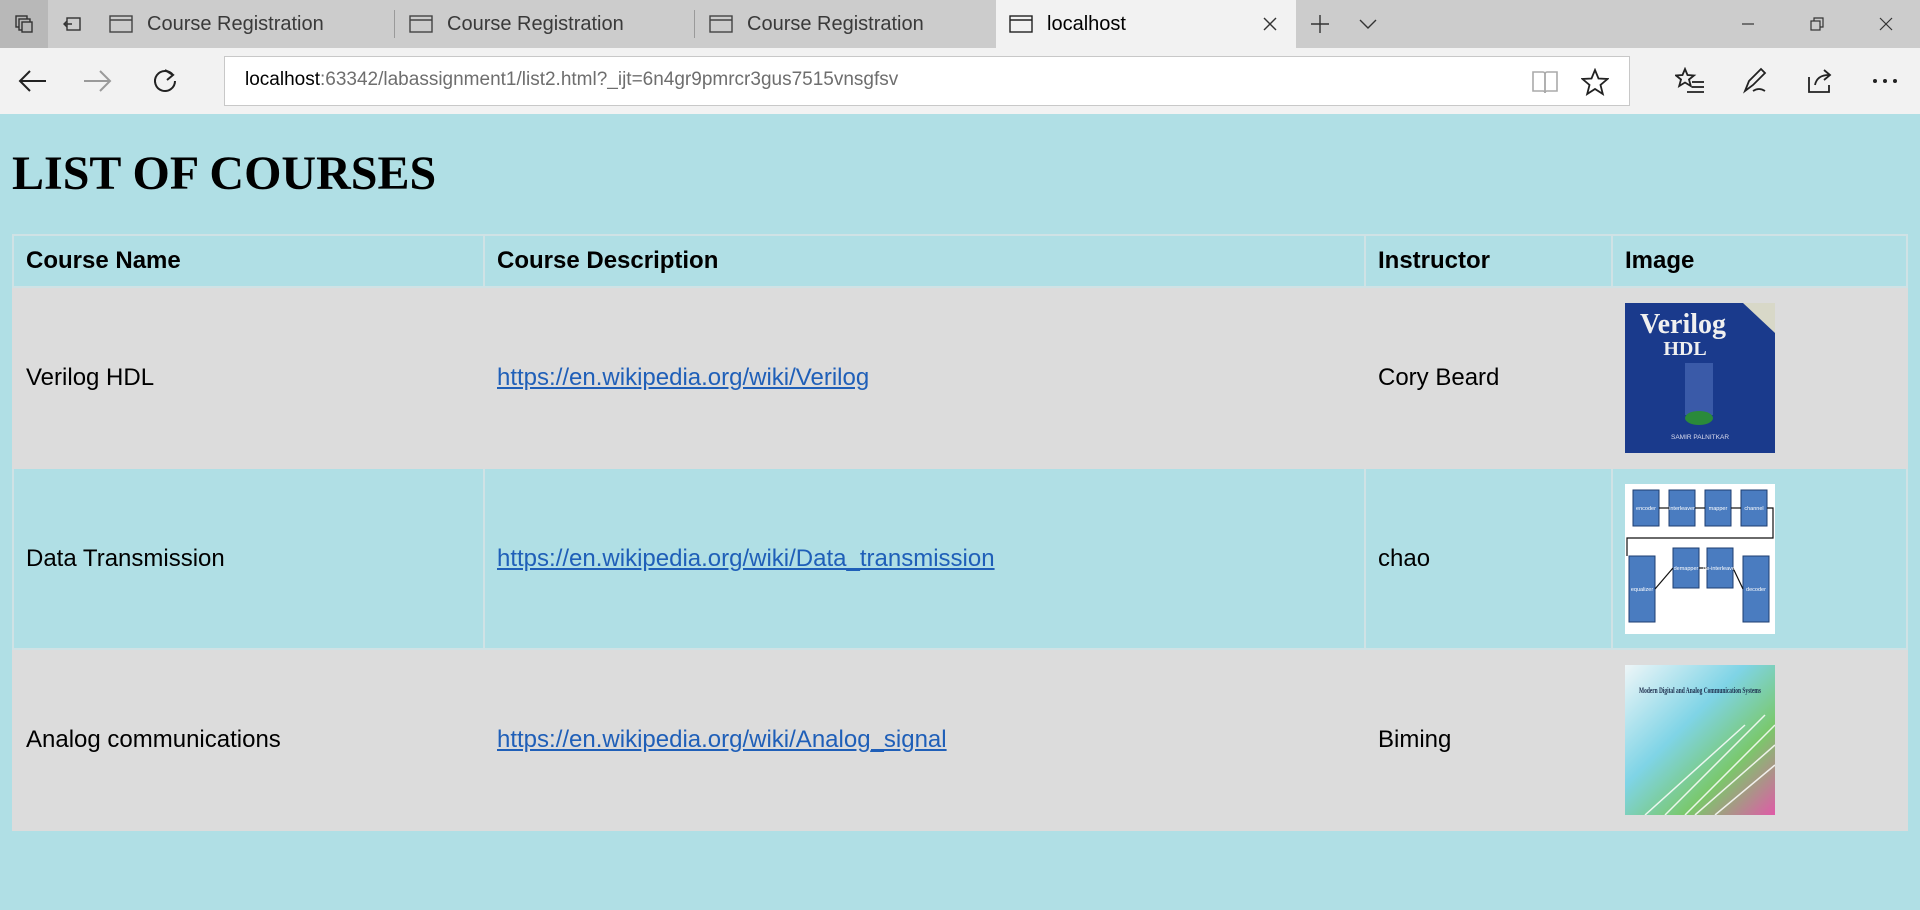  What do you see at coordinates (1756, 590) in the screenshot?
I see `block-label: decoder` at bounding box center [1756, 590].